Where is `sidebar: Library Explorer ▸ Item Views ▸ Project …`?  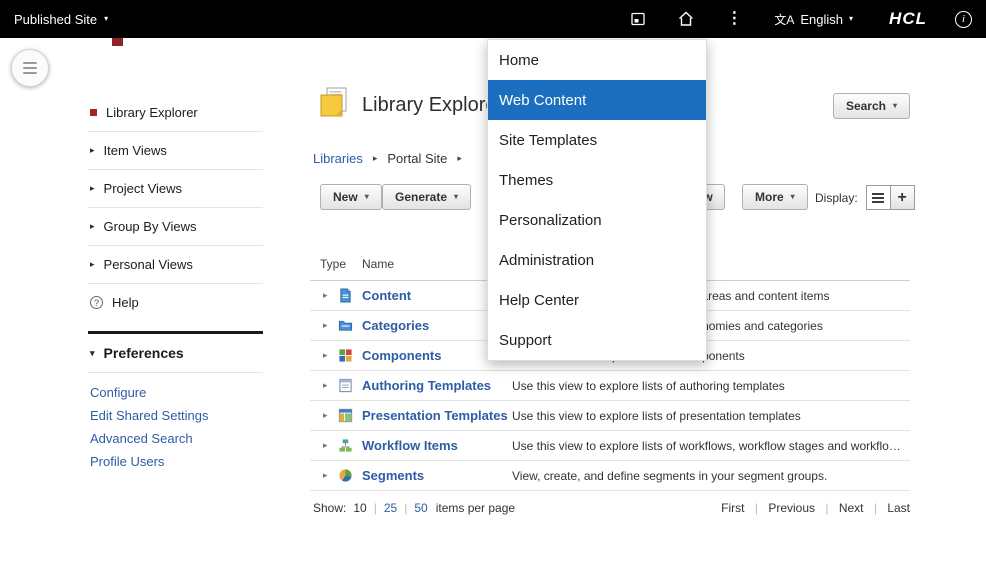
sidebar: Library Explorer ▸ Item Views ▸ Project … is located at coordinates (175, 287).